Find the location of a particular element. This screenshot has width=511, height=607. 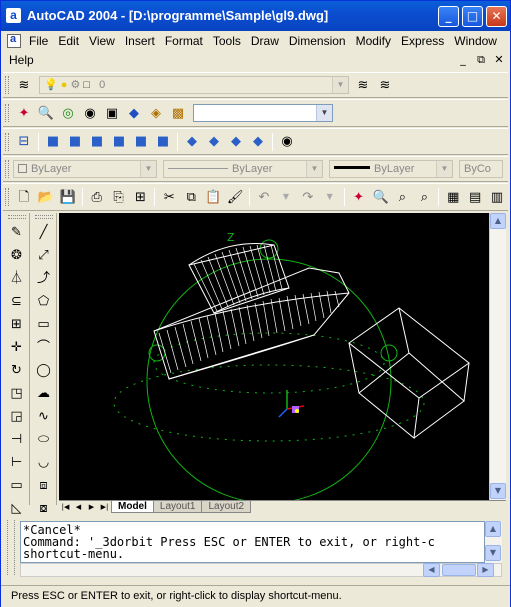

trim-icon: ⊣ is located at coordinates (17, 439).